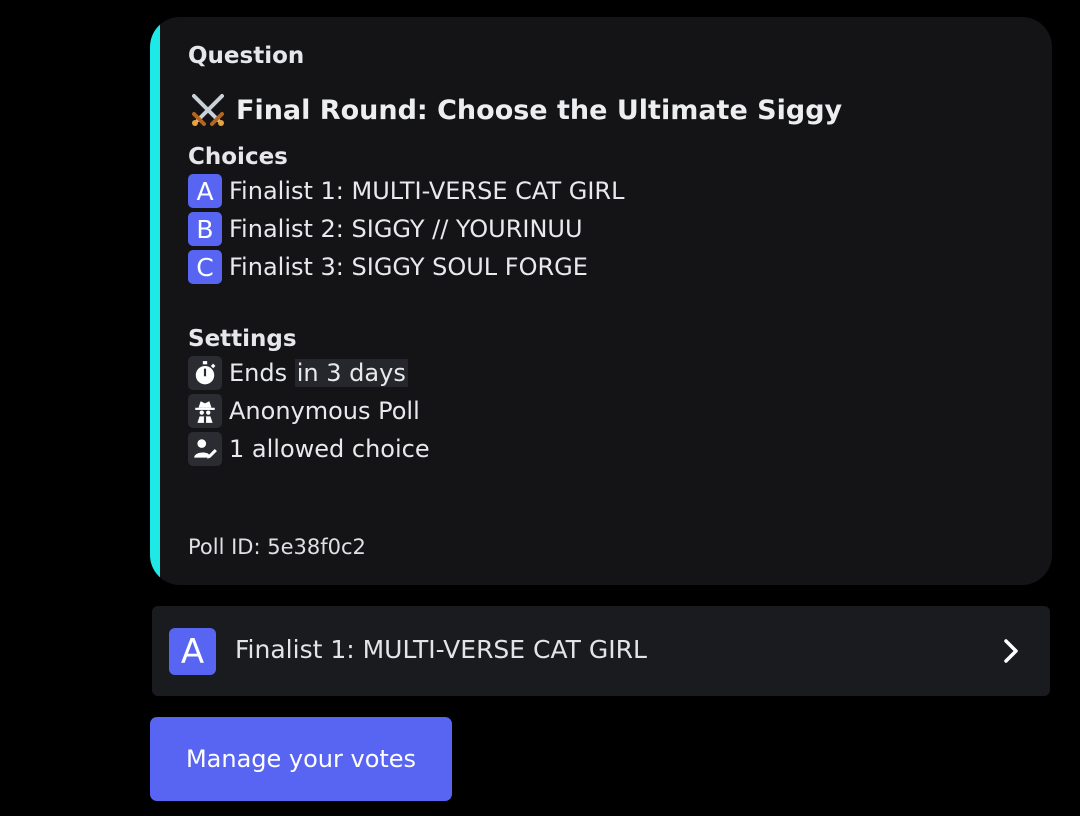  What do you see at coordinates (155, 301) in the screenshot?
I see `embed-accent-bar` at bounding box center [155, 301].